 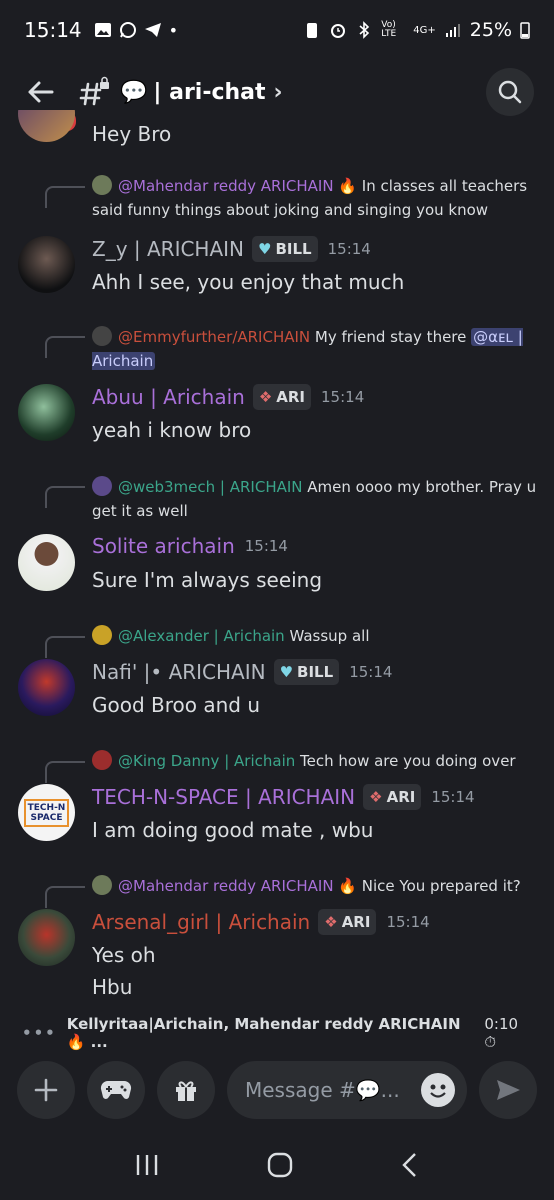 I want to click on message-body: Ahh I see, you enjoy that much, so click(x=248, y=282).